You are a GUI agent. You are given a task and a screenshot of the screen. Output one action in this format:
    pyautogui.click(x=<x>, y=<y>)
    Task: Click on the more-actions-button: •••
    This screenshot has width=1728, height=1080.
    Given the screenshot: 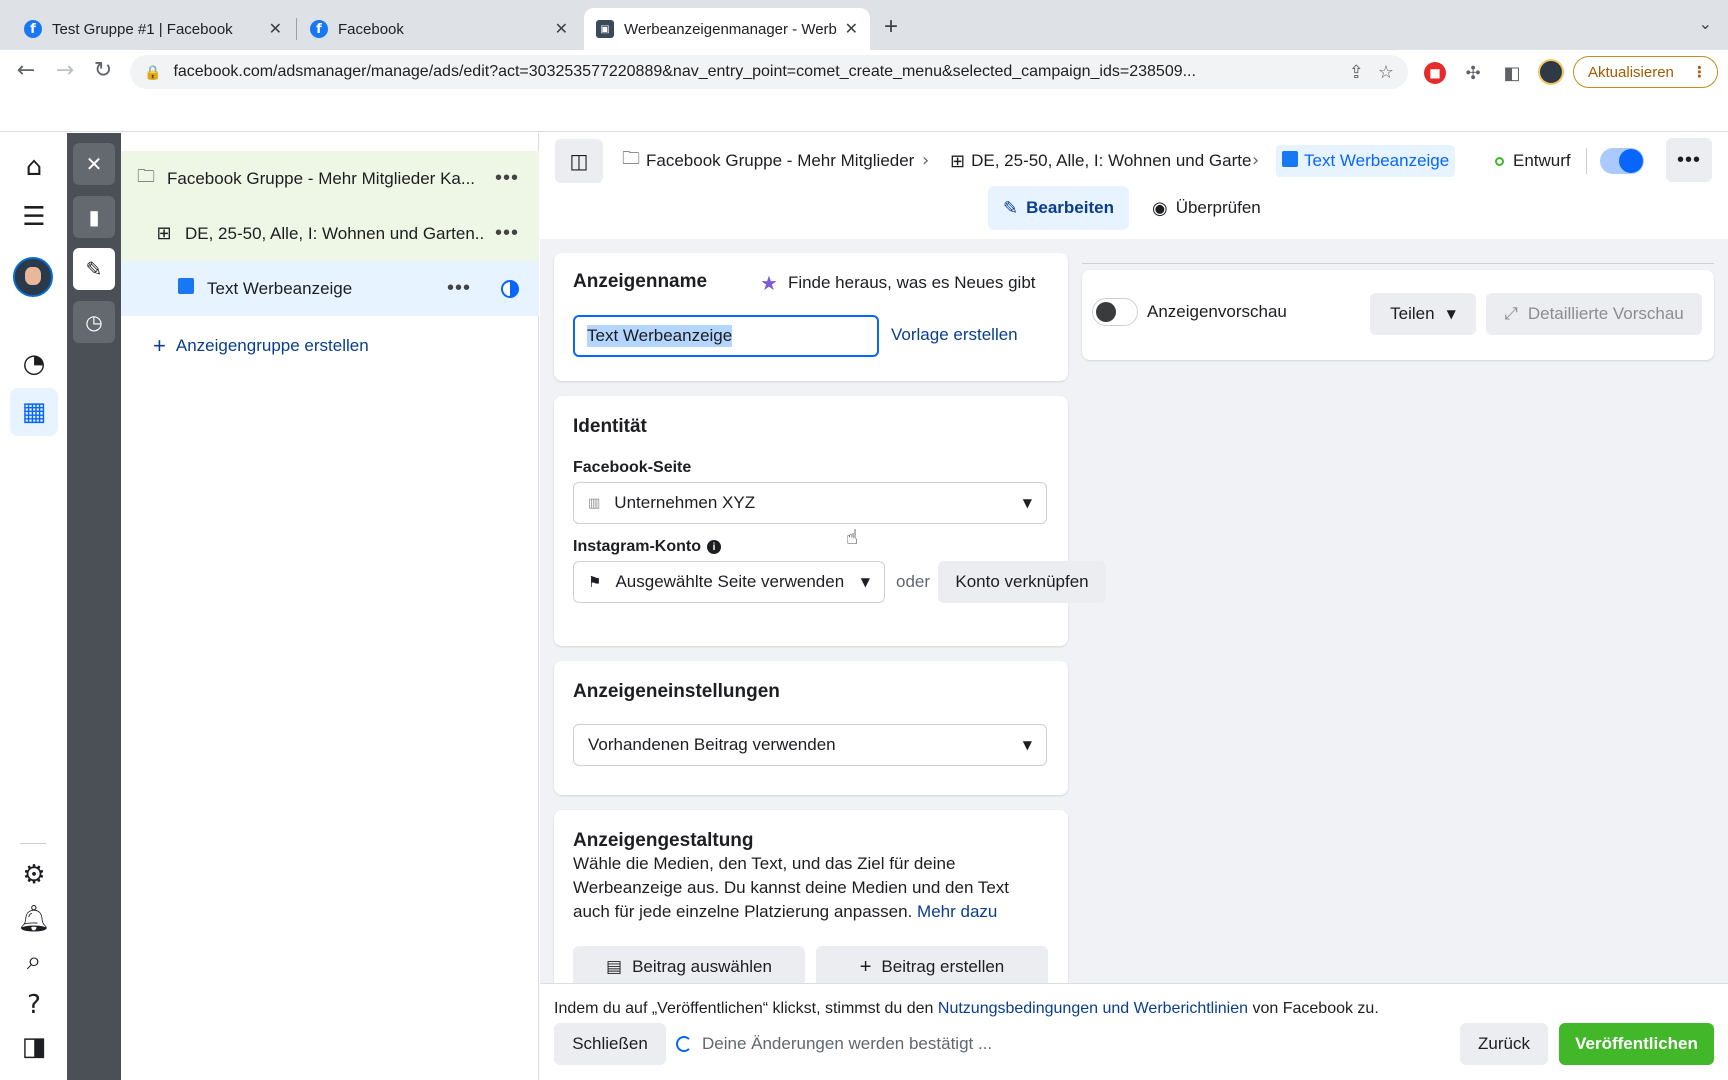 What is the action you would take?
    pyautogui.click(x=1689, y=160)
    